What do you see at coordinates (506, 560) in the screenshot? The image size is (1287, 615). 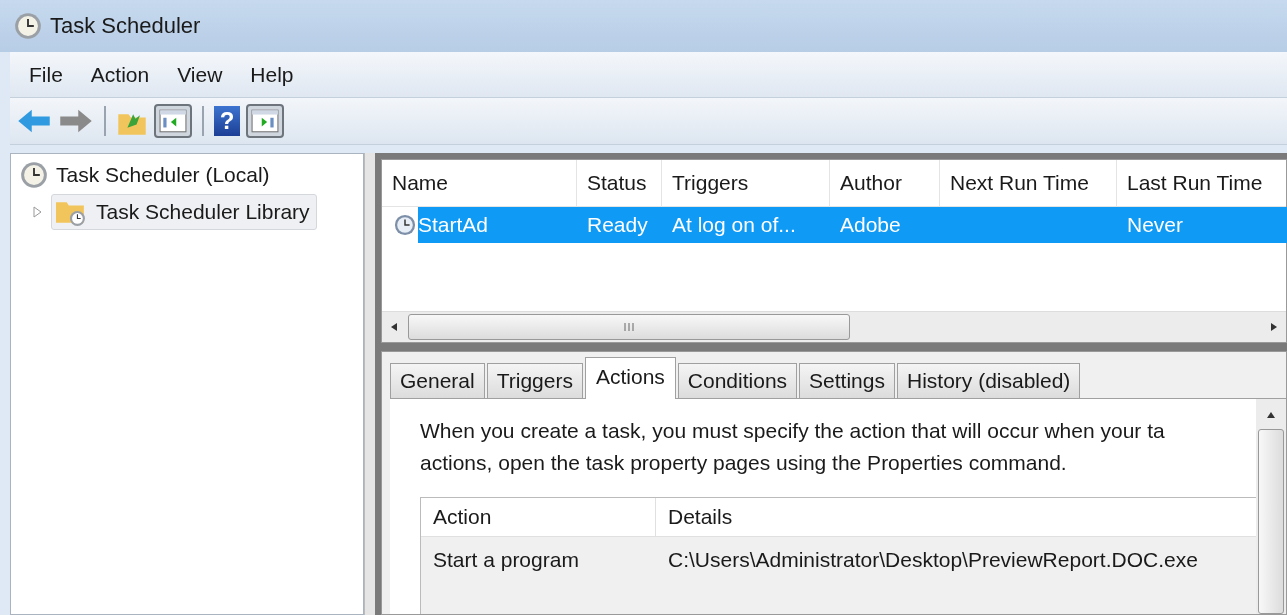 I see `table-cell-text: Start a program` at bounding box center [506, 560].